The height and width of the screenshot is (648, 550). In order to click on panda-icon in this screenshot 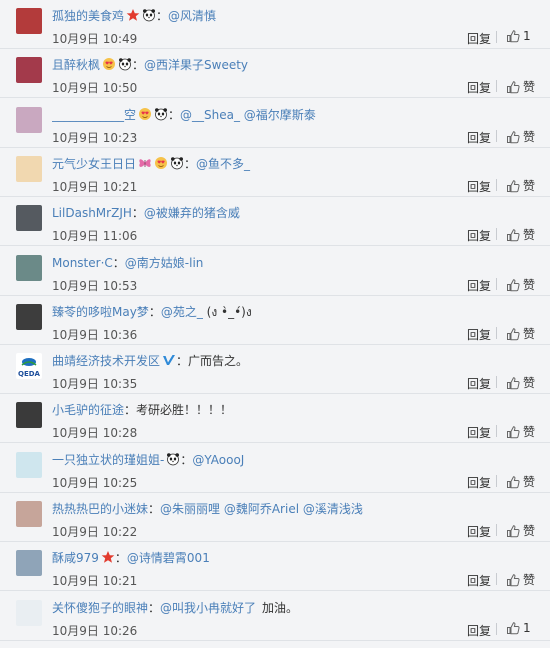, I will do `click(125, 64)`.